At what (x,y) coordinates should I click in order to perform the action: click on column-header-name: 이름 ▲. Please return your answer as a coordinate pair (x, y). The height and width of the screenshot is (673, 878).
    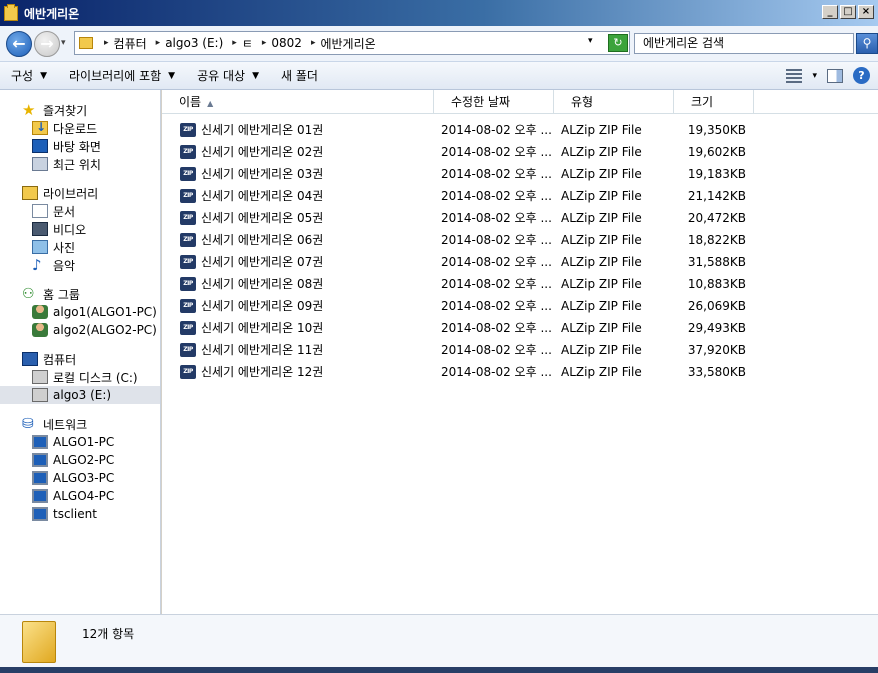
    Looking at the image, I should click on (298, 102).